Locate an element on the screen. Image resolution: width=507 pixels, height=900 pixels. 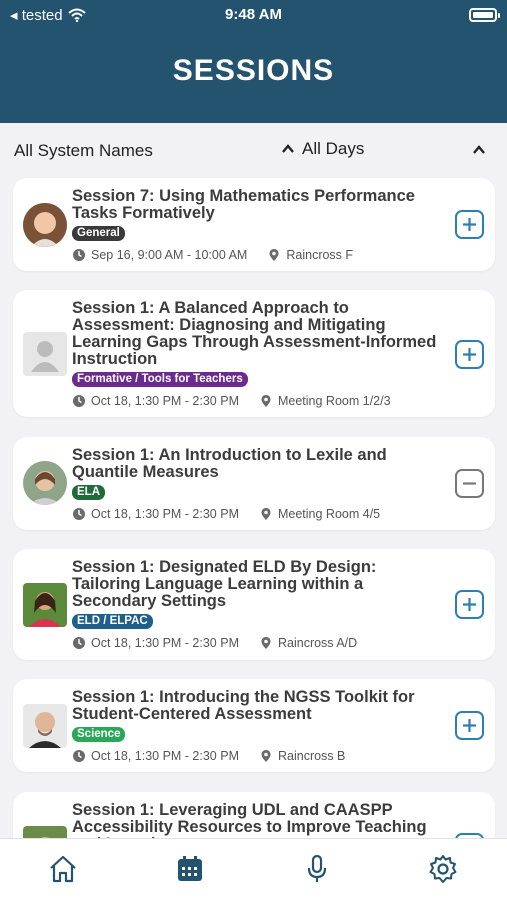
tab-bar is located at coordinates (253, 869).